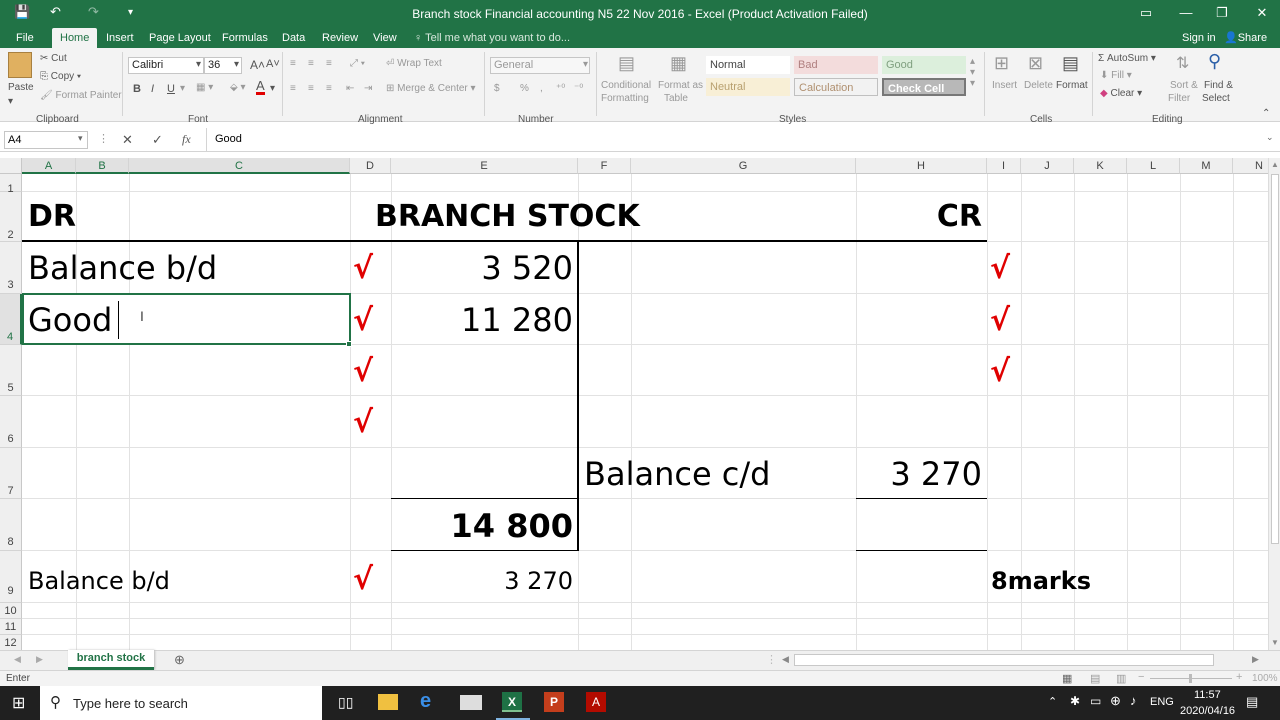 This screenshot has width=1280, height=720. What do you see at coordinates (11, 370) in the screenshot?
I see `row-header-5: 5` at bounding box center [11, 370].